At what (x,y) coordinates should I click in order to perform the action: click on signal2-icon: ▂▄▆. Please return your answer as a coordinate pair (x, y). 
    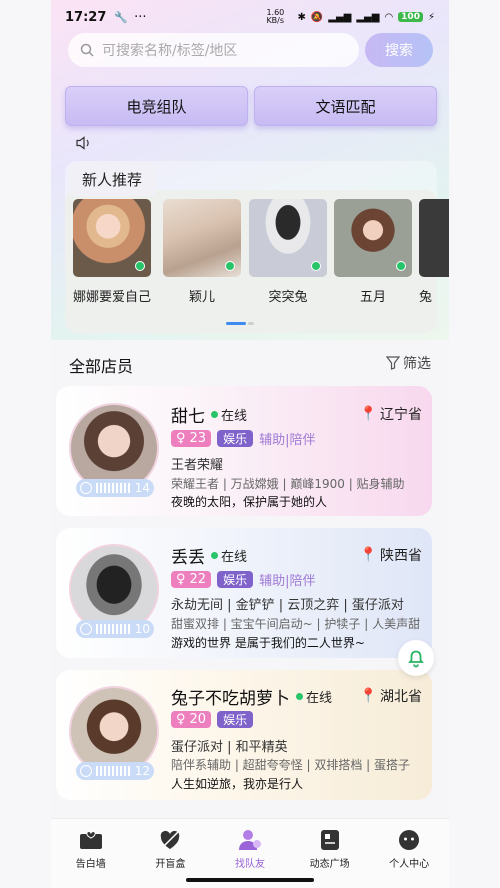
    Looking at the image, I should click on (368, 17).